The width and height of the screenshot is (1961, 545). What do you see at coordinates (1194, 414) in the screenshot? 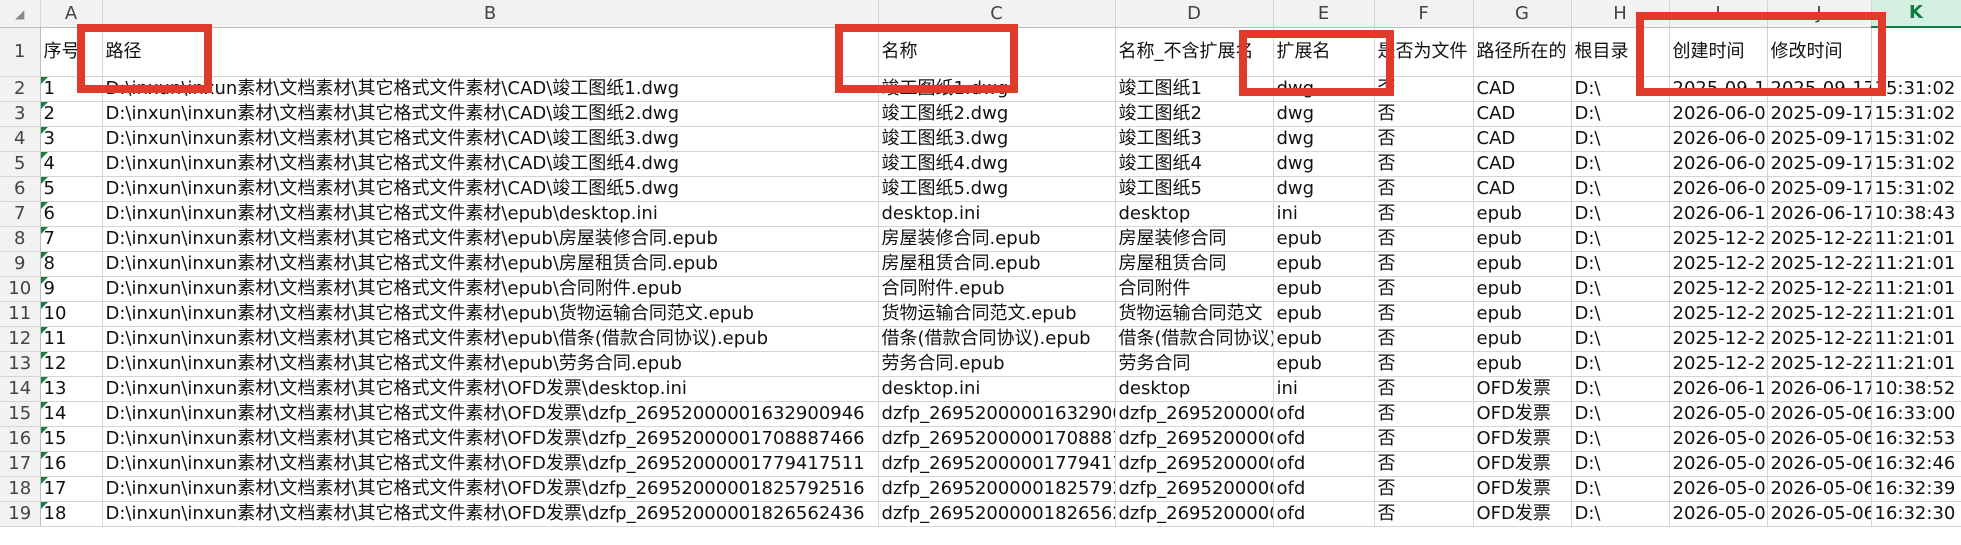
I see `cell-name-no-ext: dzfp_26952000001632900946` at bounding box center [1194, 414].